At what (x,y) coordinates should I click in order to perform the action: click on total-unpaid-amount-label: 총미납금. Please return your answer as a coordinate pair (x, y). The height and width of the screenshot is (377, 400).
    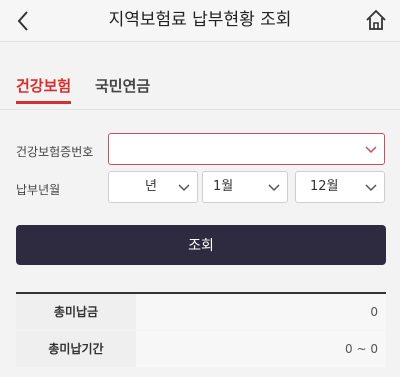
    Looking at the image, I should click on (76, 312).